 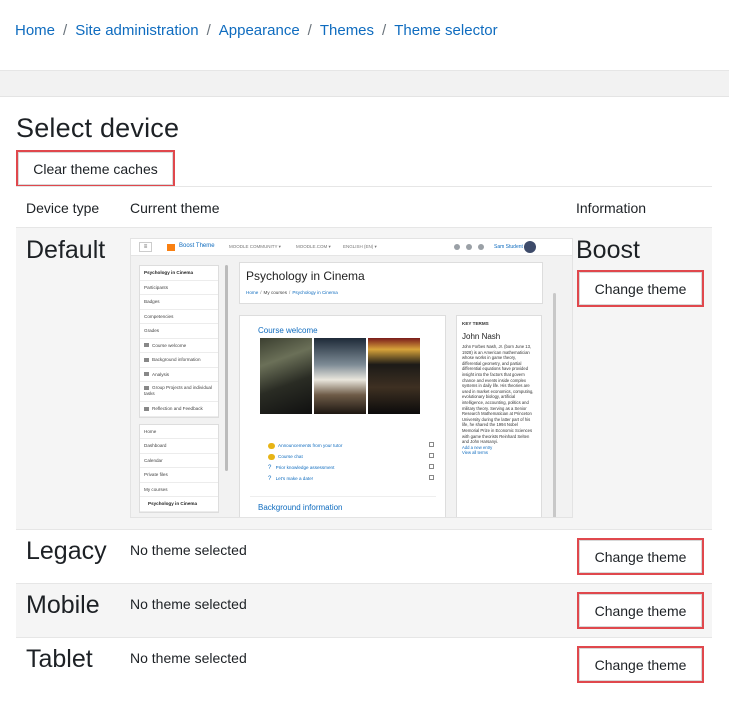 I want to click on preview-activity: ? Let's make a date!, so click(x=291, y=479).